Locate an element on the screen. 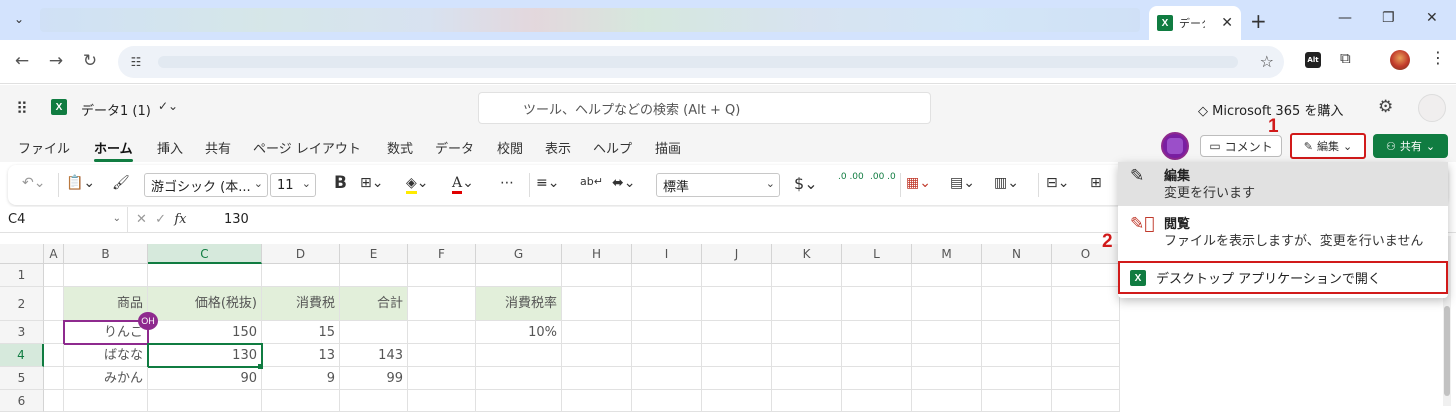  fx-icon: fx is located at coordinates (180, 219).